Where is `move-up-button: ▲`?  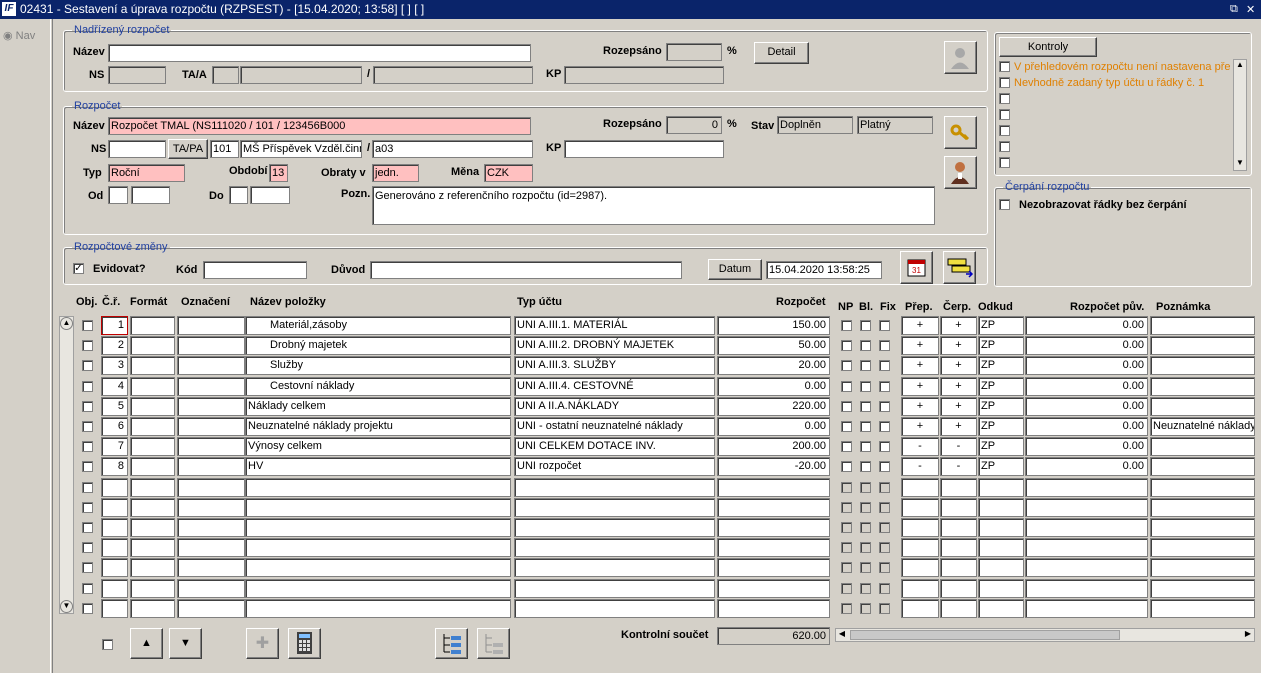
move-up-button: ▲ is located at coordinates (146, 643).